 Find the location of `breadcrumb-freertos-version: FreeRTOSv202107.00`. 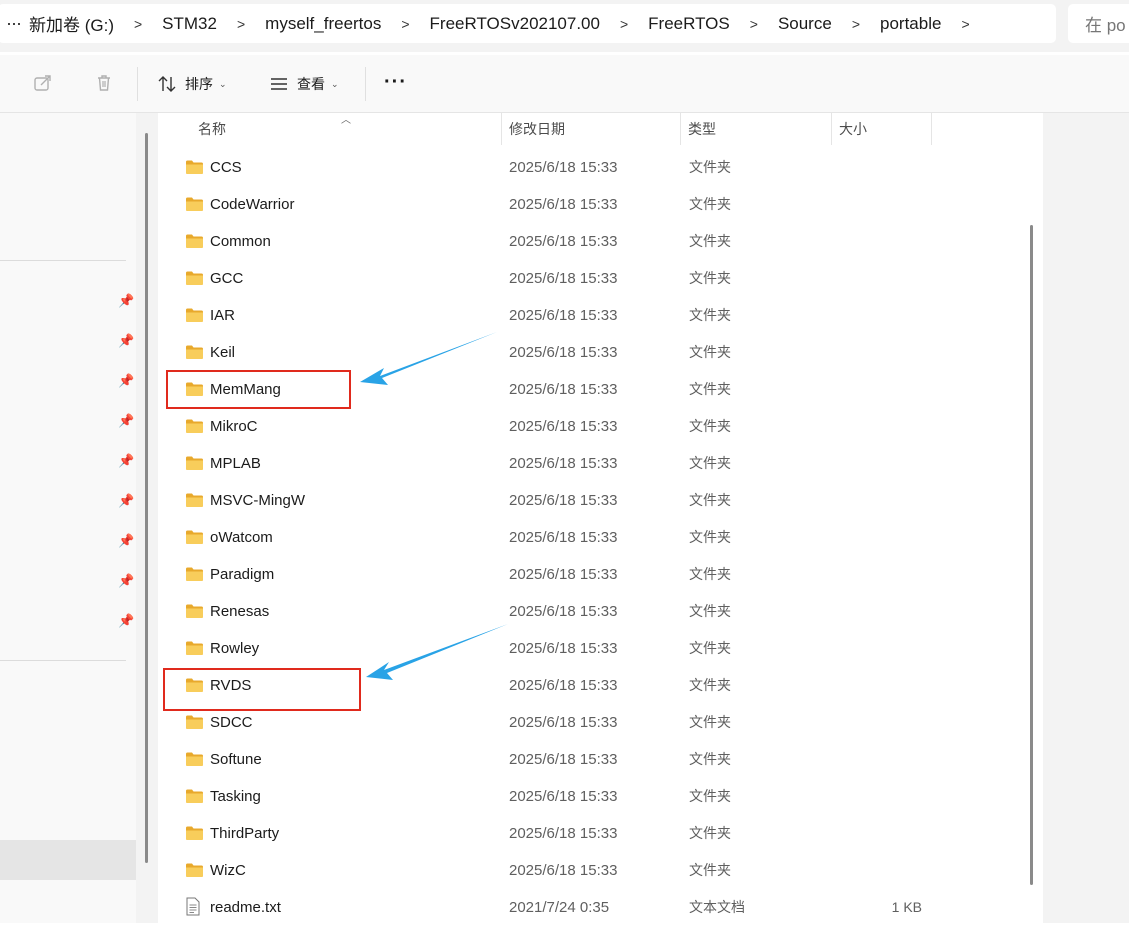

breadcrumb-freertos-version: FreeRTOSv202107.00 is located at coordinates (515, 24).